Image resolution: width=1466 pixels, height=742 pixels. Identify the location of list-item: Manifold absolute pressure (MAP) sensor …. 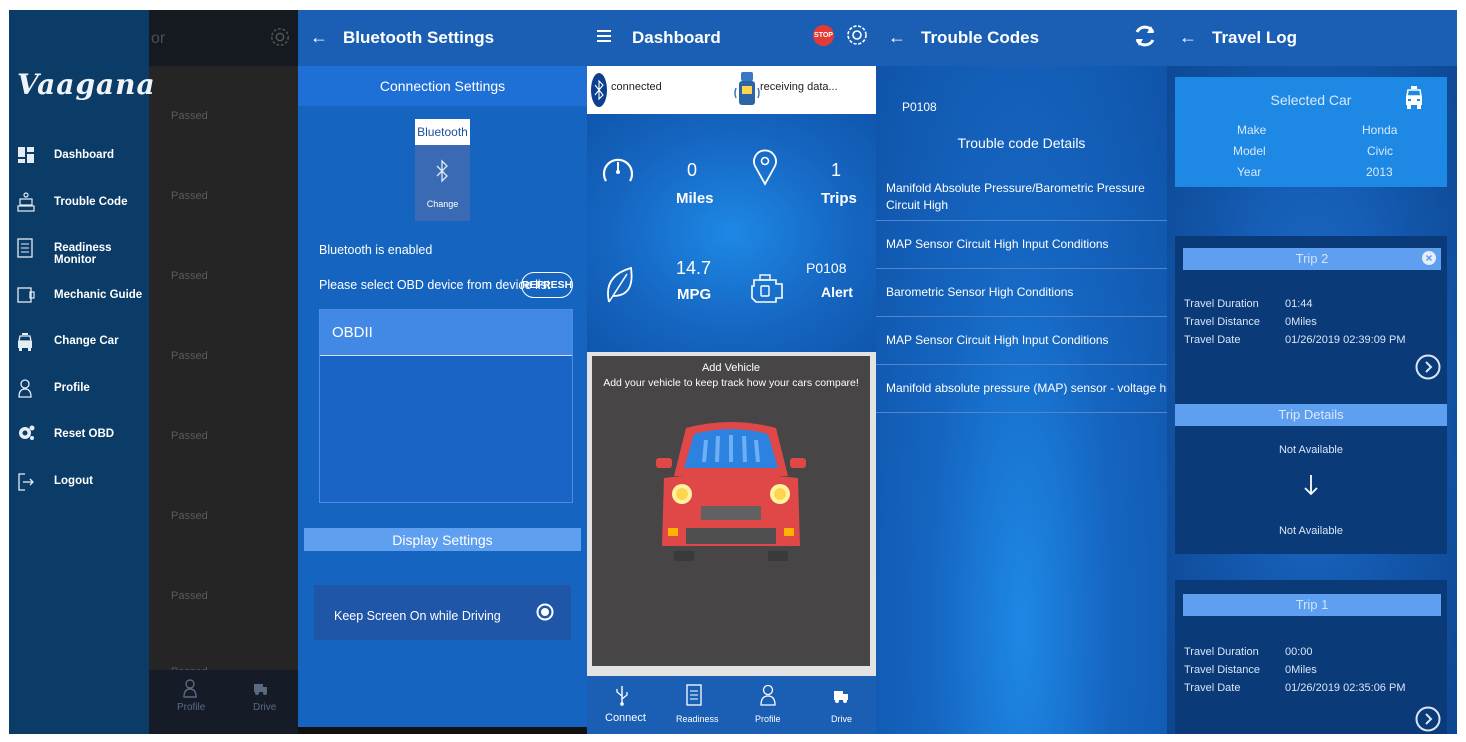
(1021, 389).